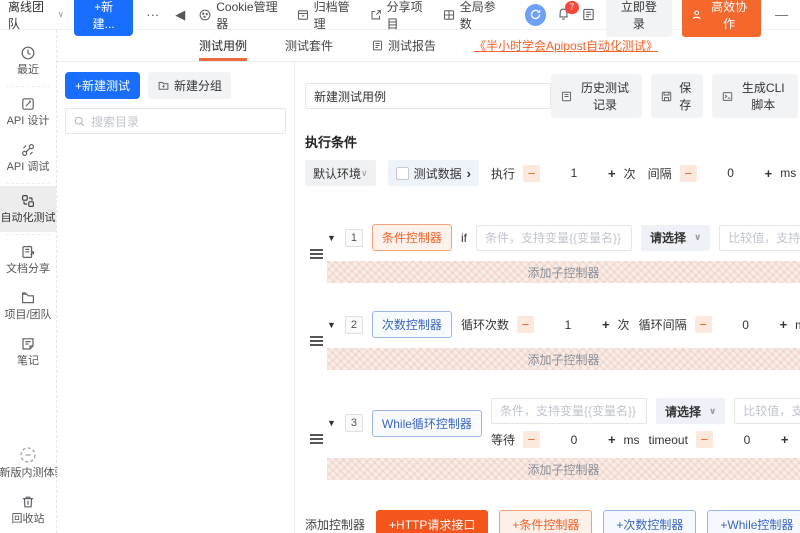 This screenshot has height=533, width=800. What do you see at coordinates (175, 121) in the screenshot?
I see `search-directory-input: 搜索目录` at bounding box center [175, 121].